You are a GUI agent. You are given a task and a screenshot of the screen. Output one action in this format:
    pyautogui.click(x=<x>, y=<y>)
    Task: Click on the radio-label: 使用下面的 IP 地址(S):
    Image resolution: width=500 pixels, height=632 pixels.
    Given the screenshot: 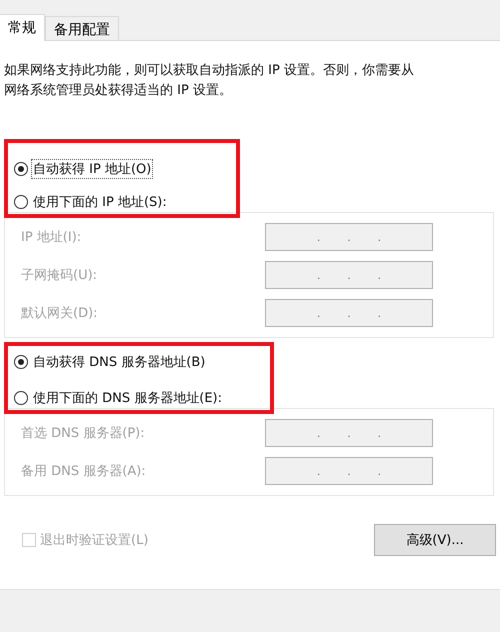 What is the action you would take?
    pyautogui.click(x=100, y=202)
    